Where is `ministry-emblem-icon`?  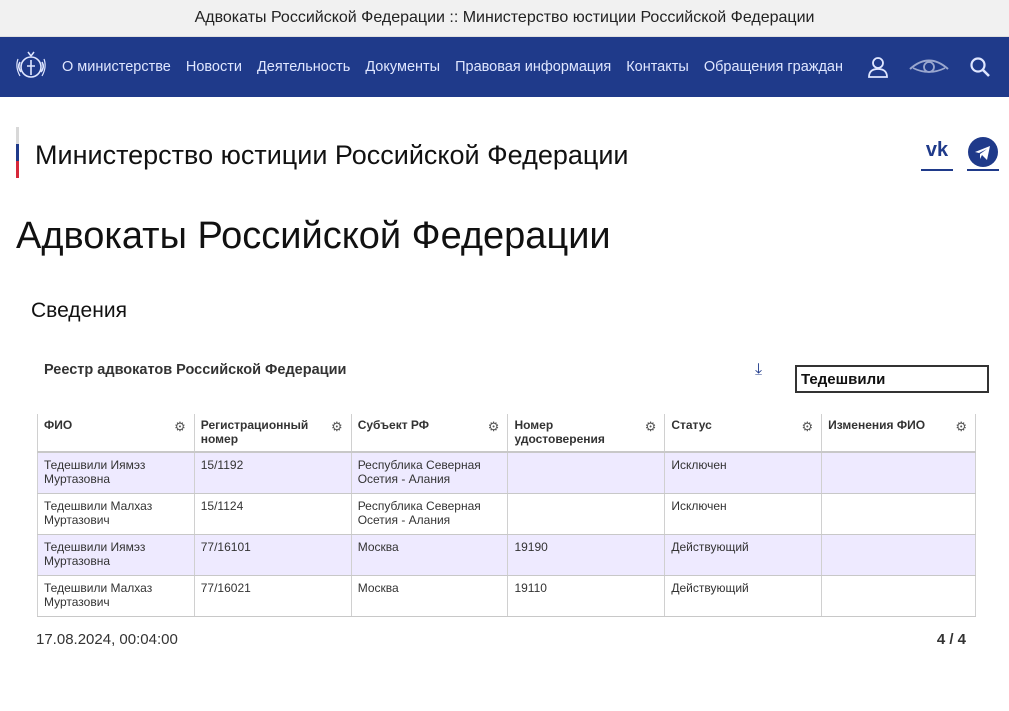 ministry-emblem-icon is located at coordinates (31, 67).